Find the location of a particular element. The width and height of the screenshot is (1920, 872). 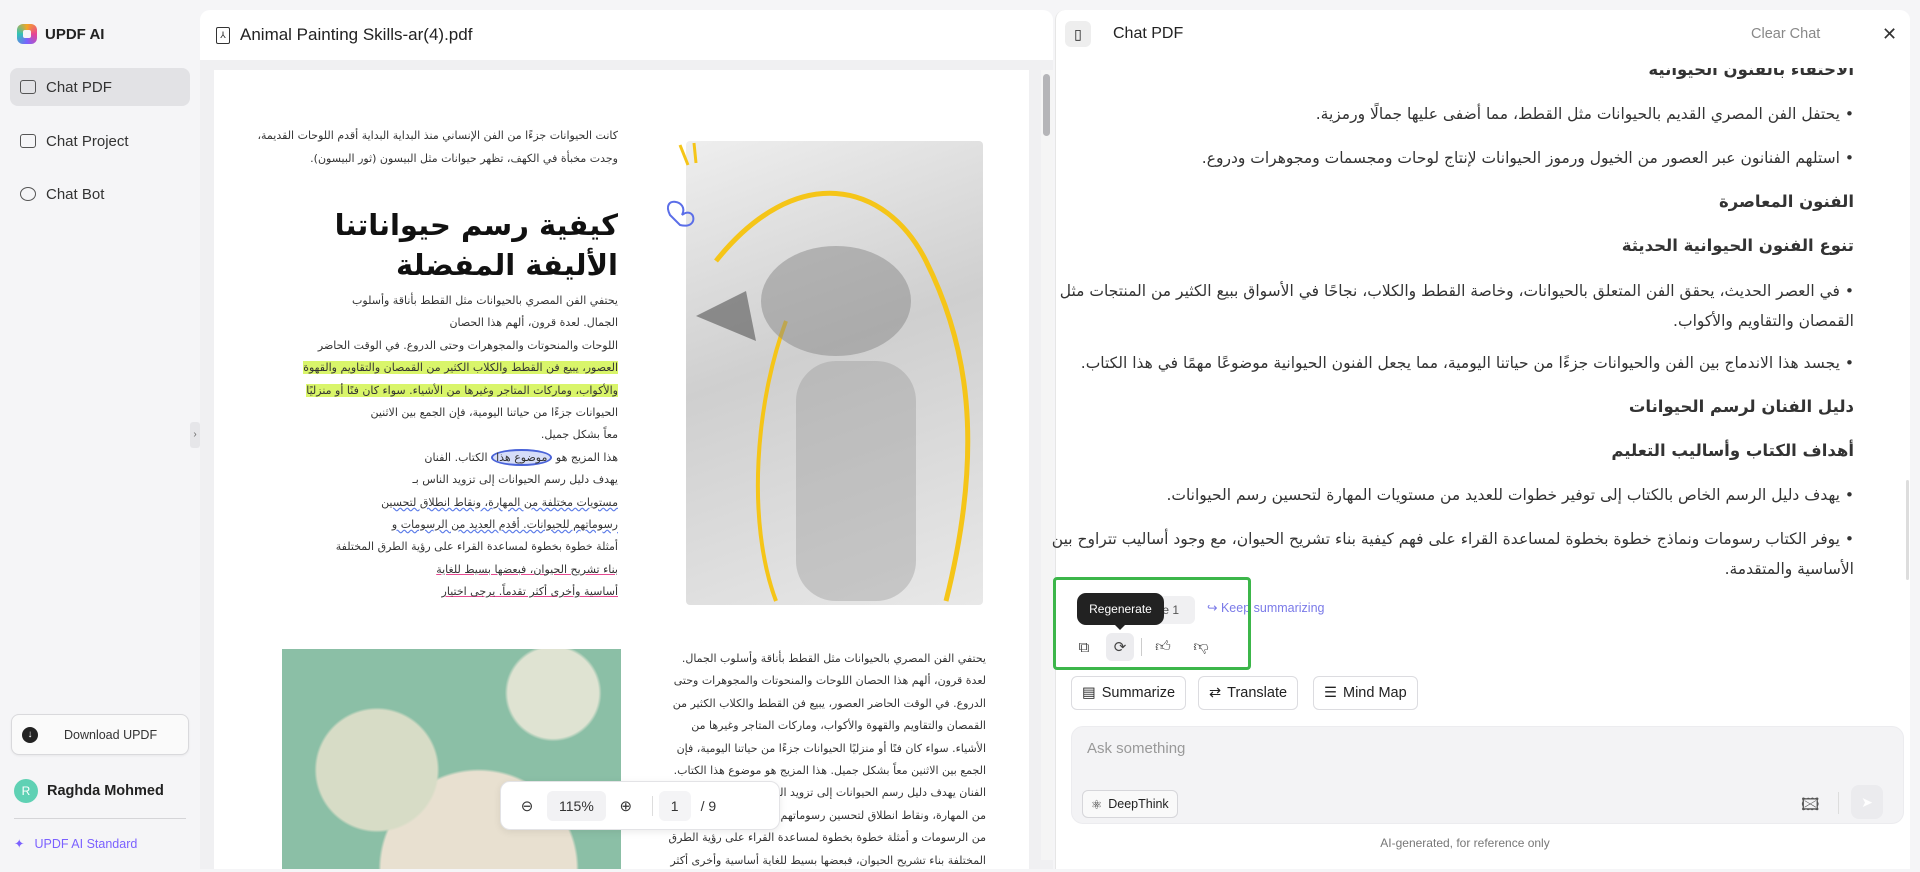

deepthink-toggle: ⚛ DeepThink is located at coordinates (1130, 804).